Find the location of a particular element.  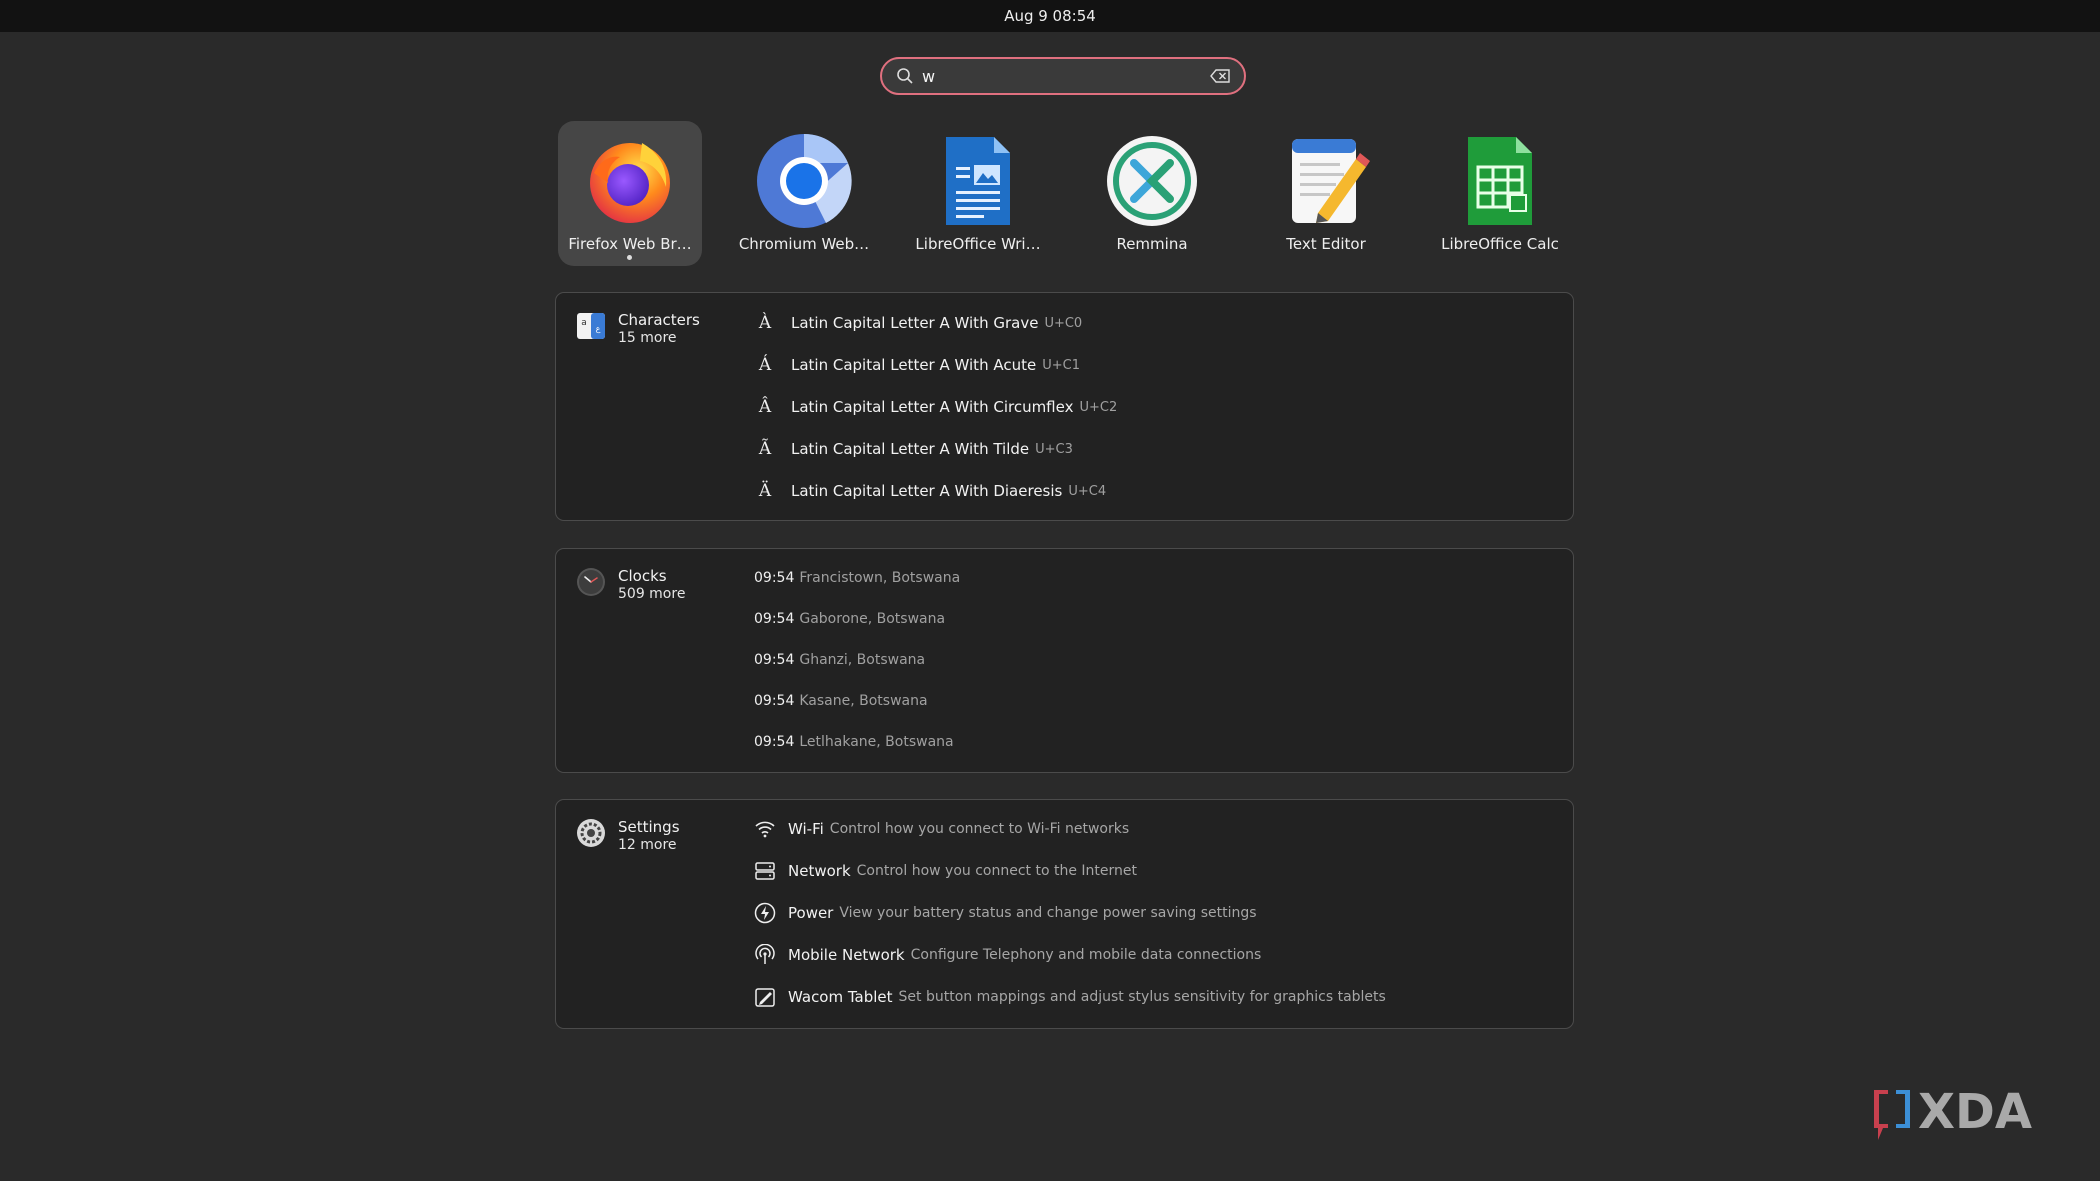

clock-result: 09:54 Gaborone, Botswana is located at coordinates (849, 619).